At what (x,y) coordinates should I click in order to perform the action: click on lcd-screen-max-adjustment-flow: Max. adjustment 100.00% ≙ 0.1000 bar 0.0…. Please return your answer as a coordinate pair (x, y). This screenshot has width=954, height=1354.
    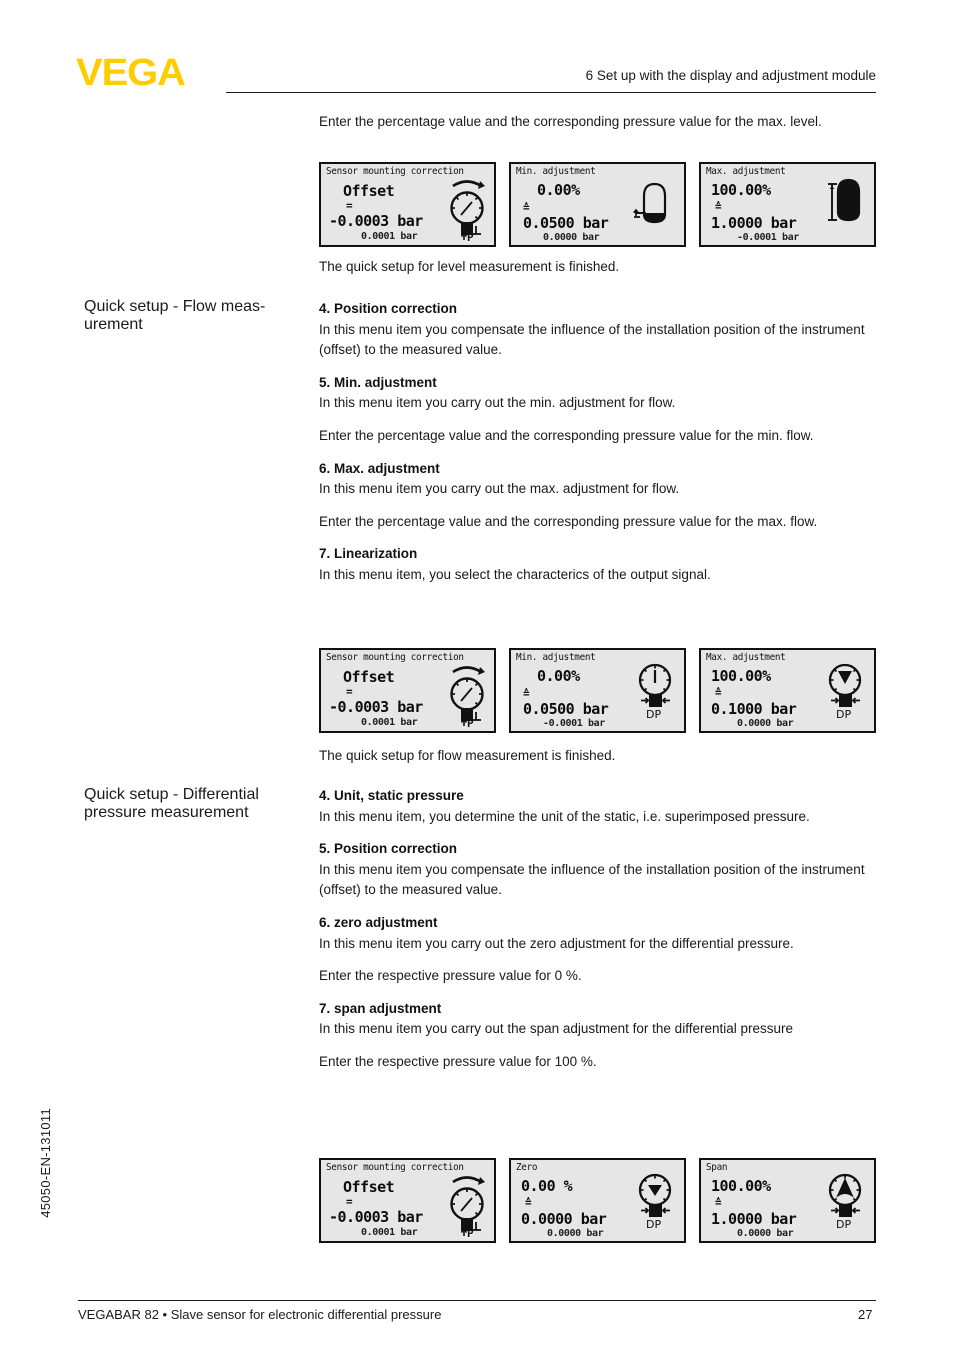
    Looking at the image, I should click on (787, 690).